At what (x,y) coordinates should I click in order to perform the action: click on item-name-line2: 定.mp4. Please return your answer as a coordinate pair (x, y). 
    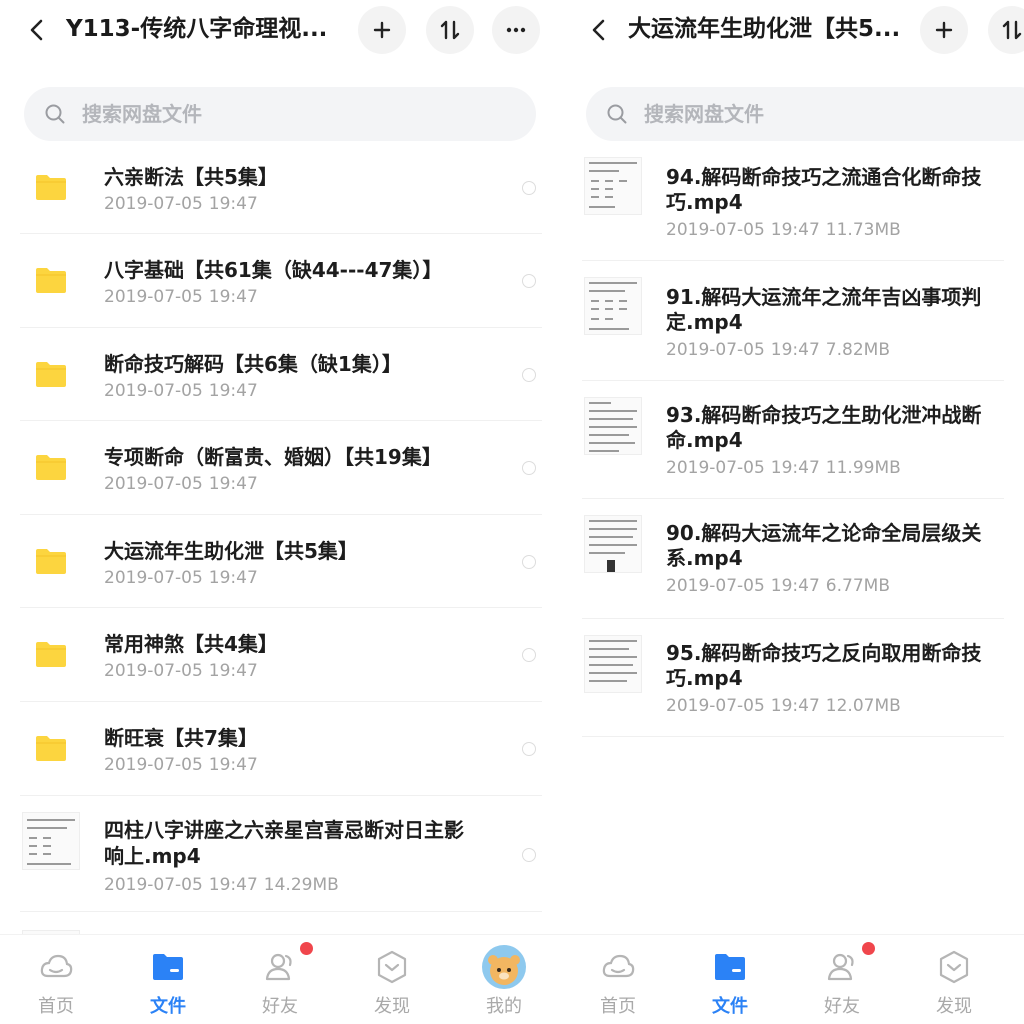
    Looking at the image, I should click on (704, 322).